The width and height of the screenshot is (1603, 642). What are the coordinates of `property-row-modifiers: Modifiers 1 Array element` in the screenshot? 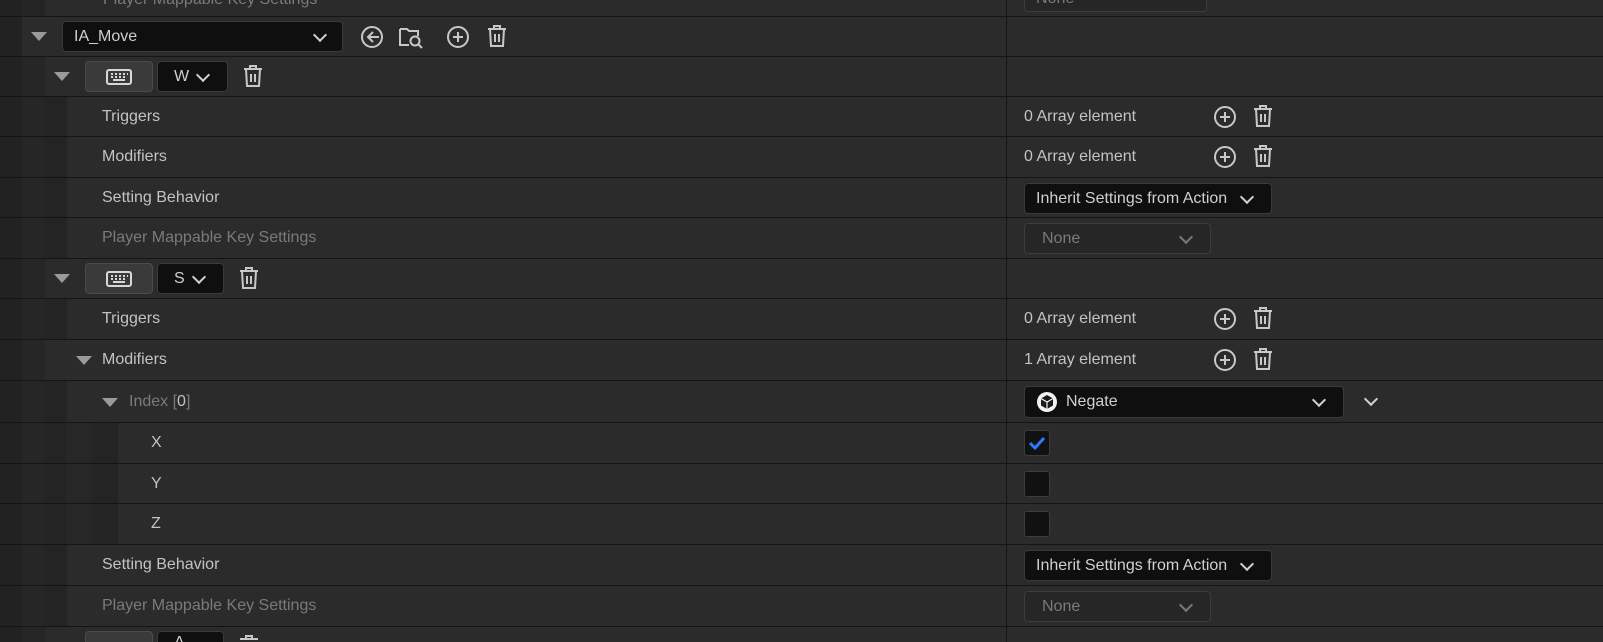 It's located at (801, 360).